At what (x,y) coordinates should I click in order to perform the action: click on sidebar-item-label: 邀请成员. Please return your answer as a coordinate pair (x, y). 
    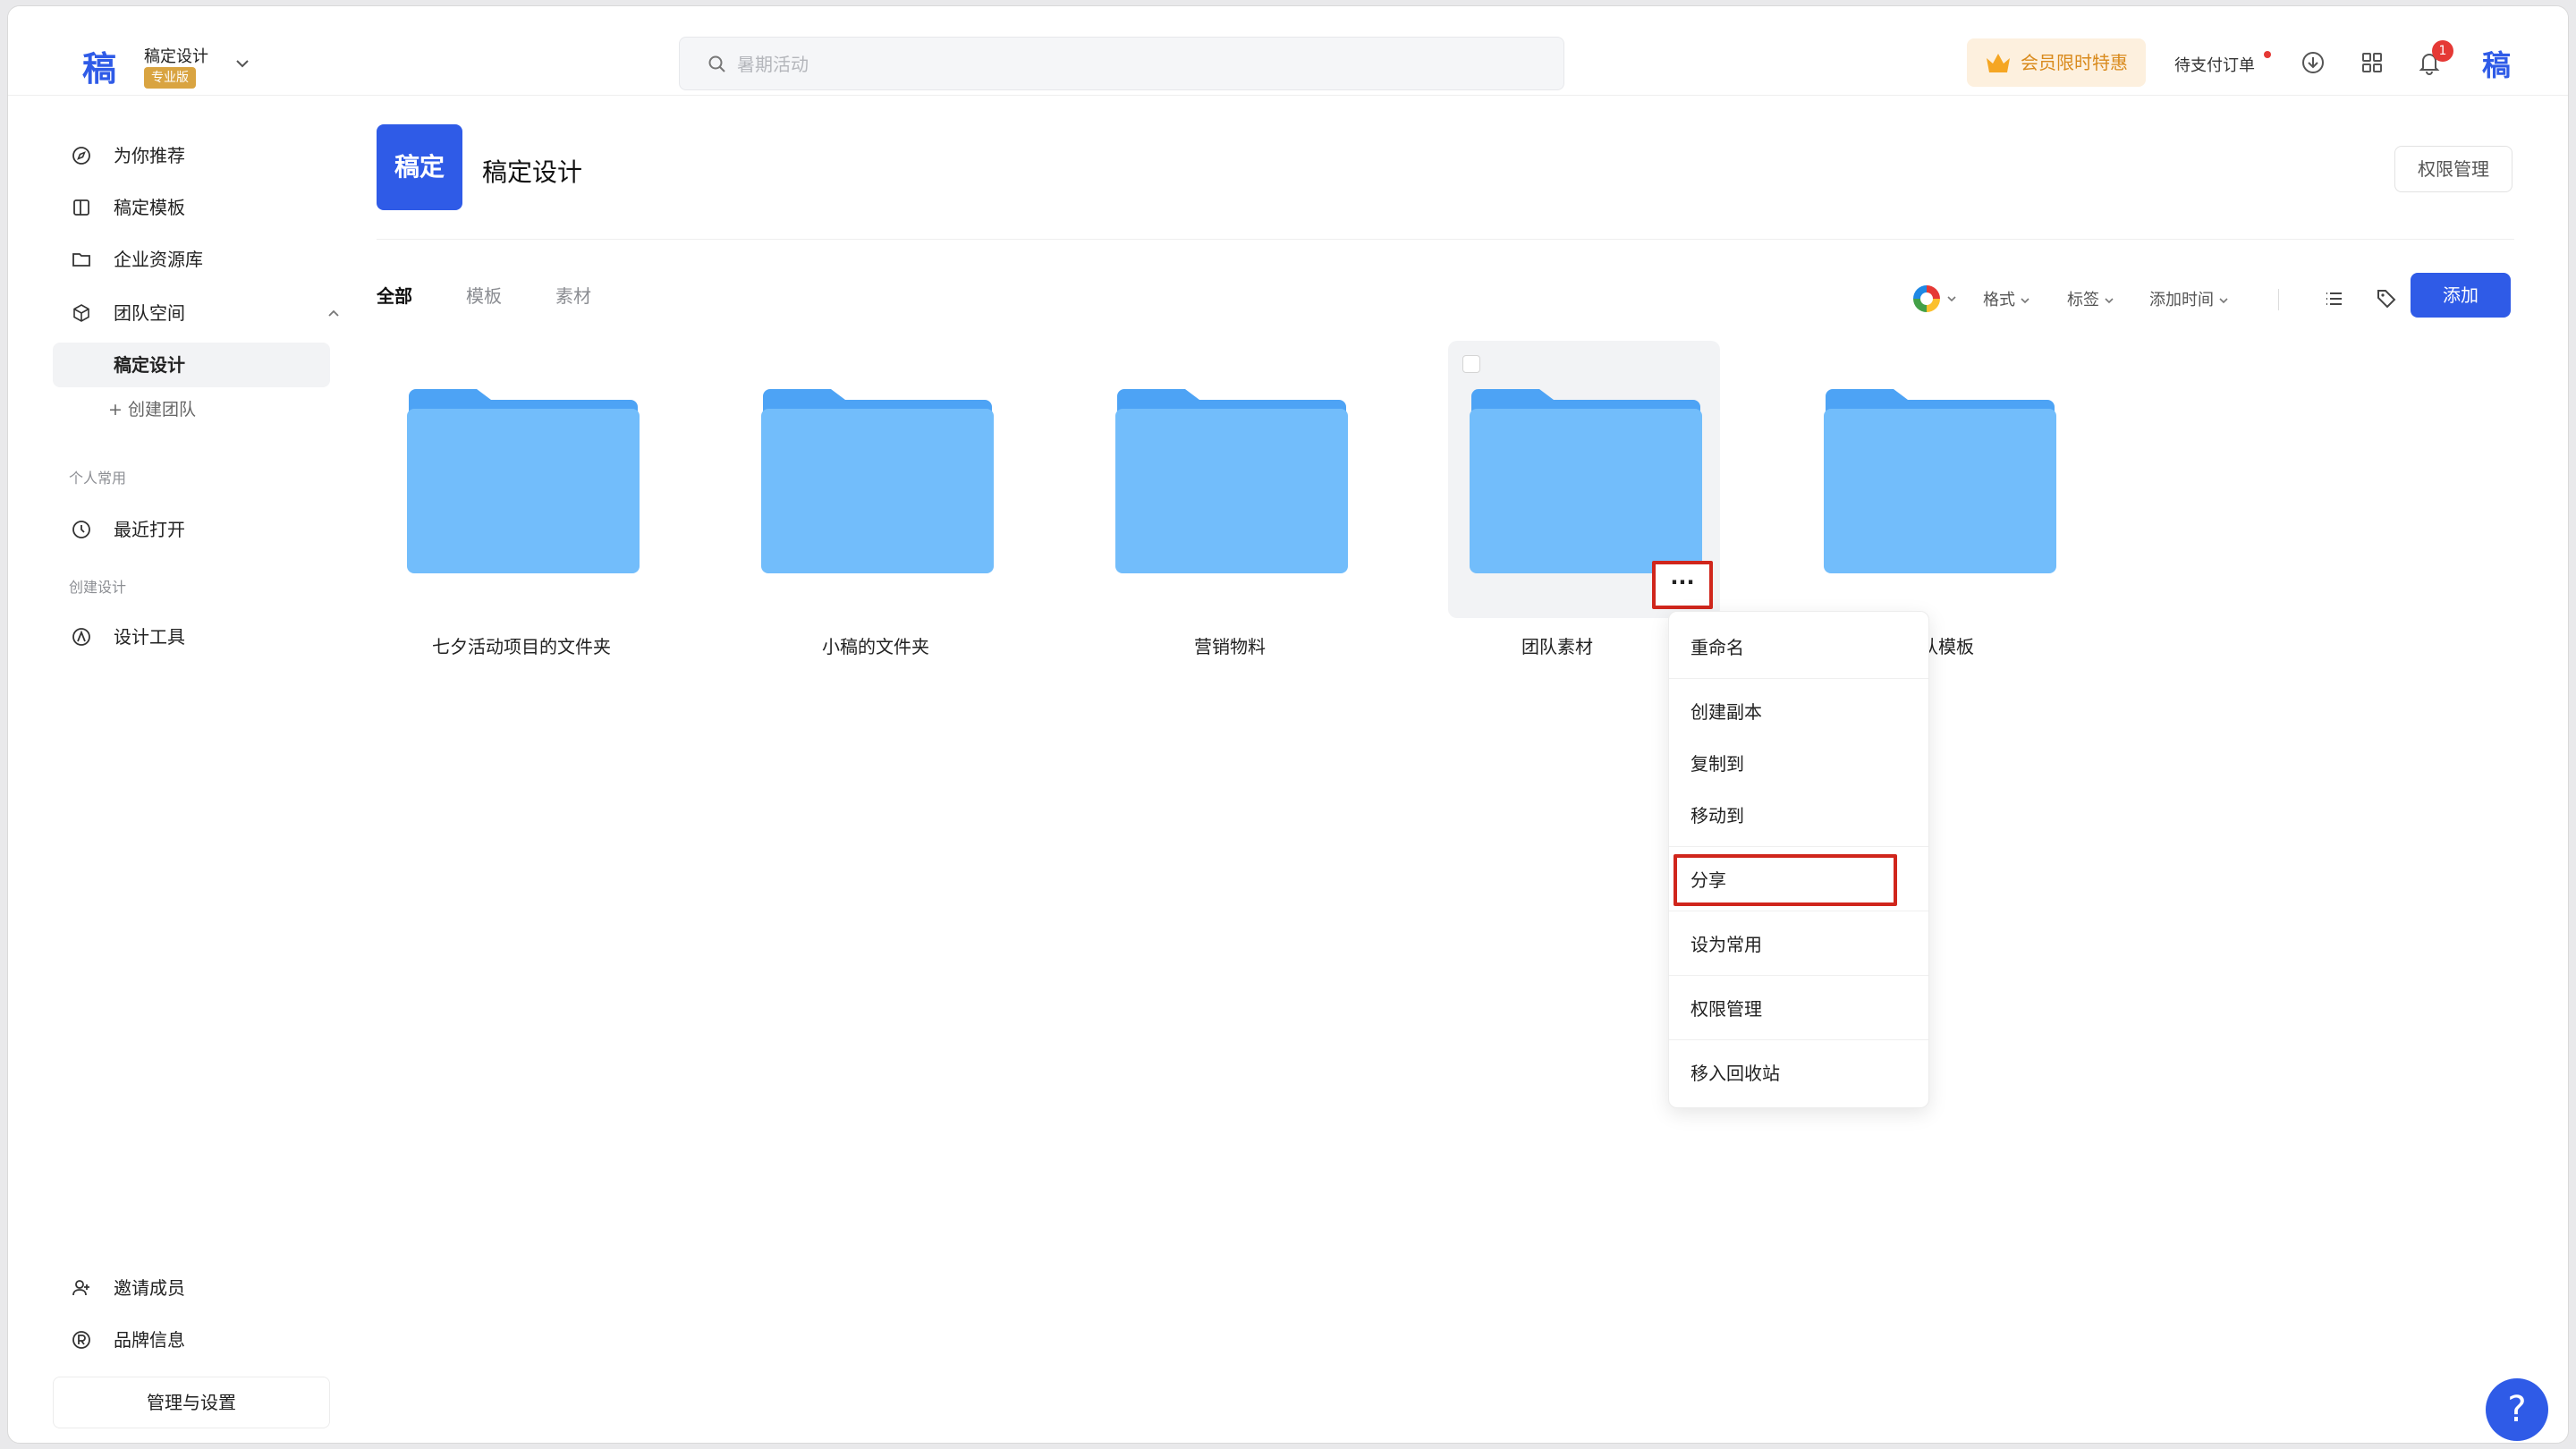
    Looking at the image, I should click on (149, 1288).